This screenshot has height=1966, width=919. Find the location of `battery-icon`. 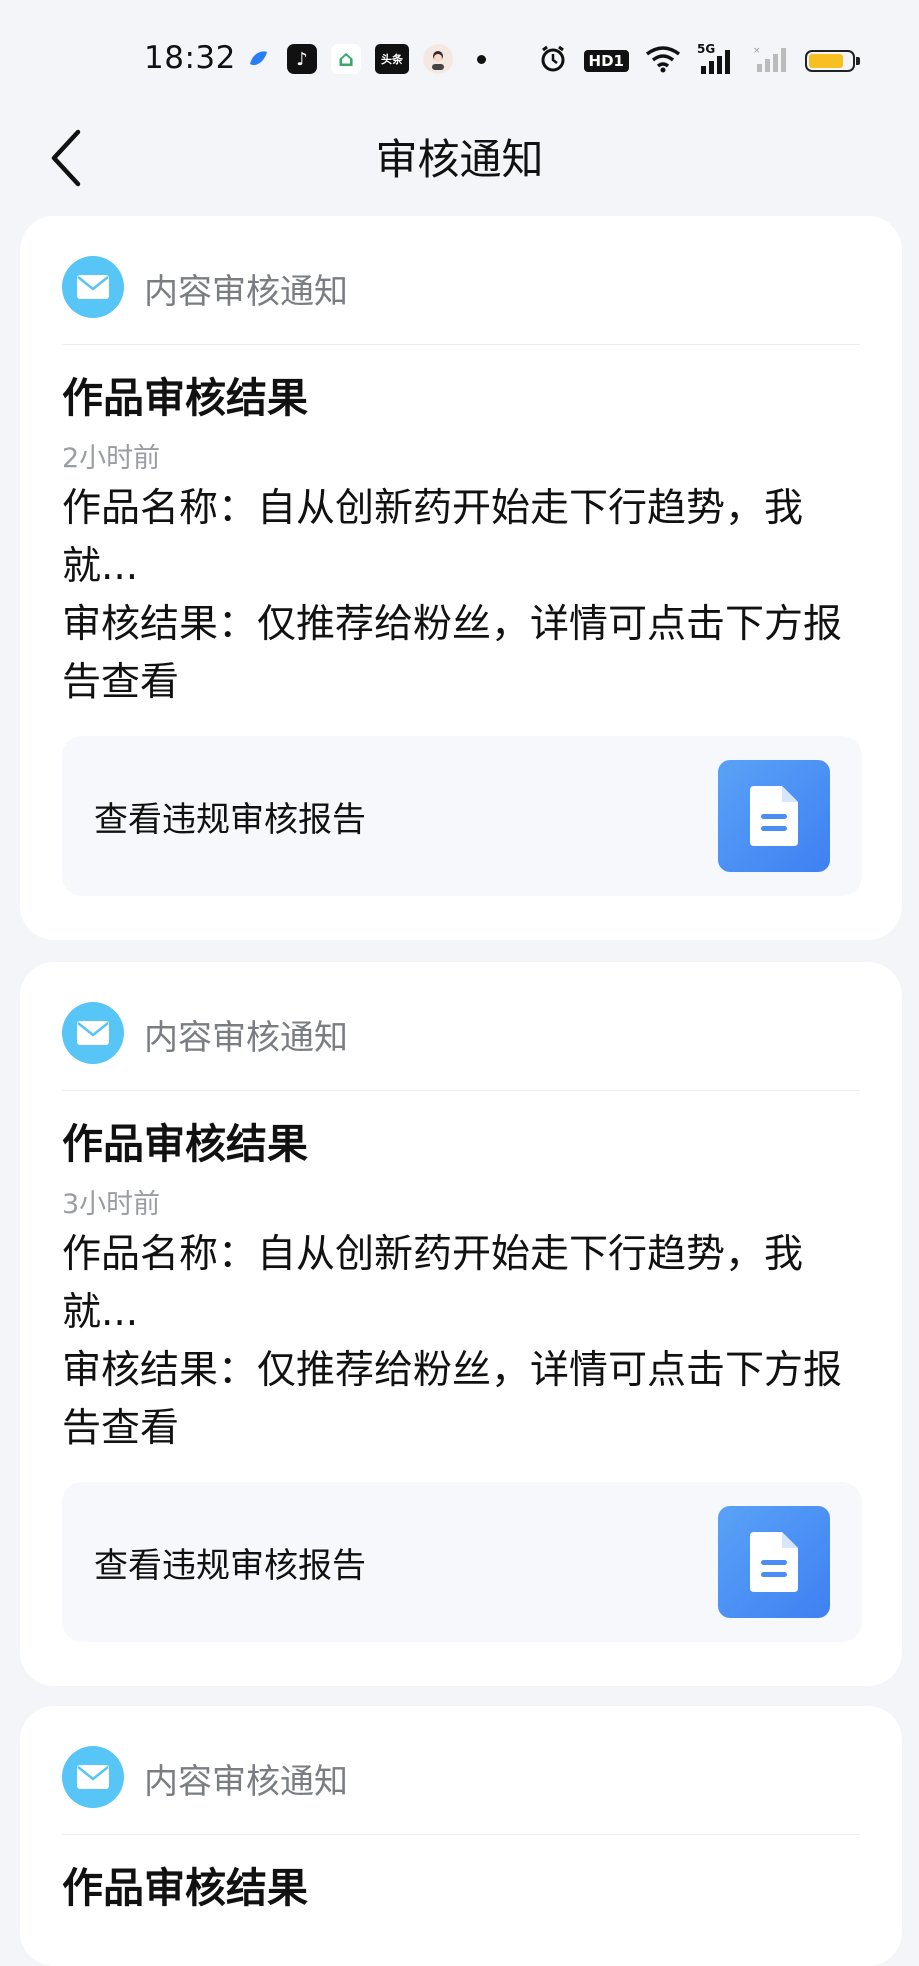

battery-icon is located at coordinates (832, 61).